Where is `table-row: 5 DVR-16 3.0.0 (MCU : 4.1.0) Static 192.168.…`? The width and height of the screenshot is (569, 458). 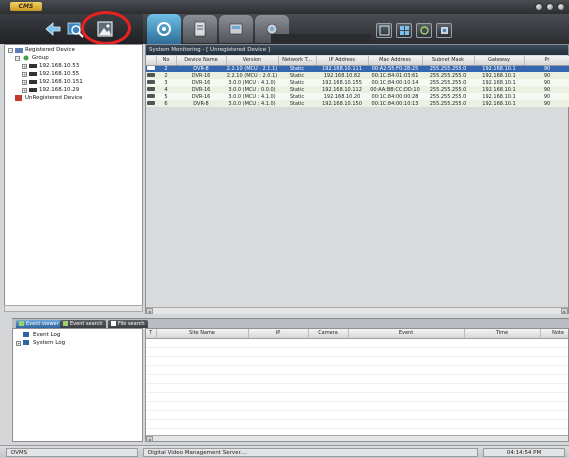 table-row: 5 DVR-16 3.0.0 (MCU : 4.1.0) Static 192.168.… is located at coordinates (357, 96).